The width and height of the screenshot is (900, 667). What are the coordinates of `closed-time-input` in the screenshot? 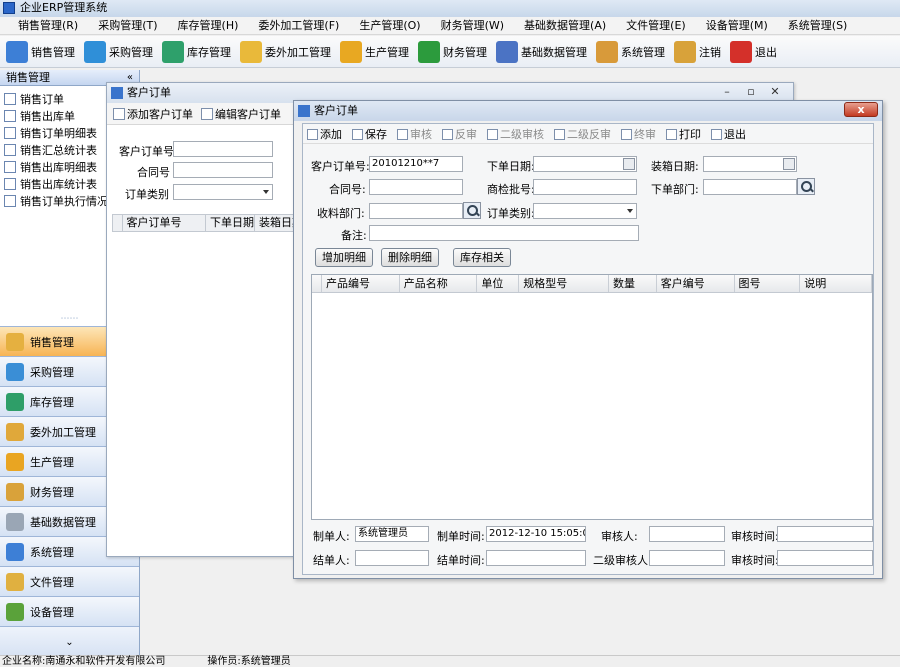 It's located at (536, 558).